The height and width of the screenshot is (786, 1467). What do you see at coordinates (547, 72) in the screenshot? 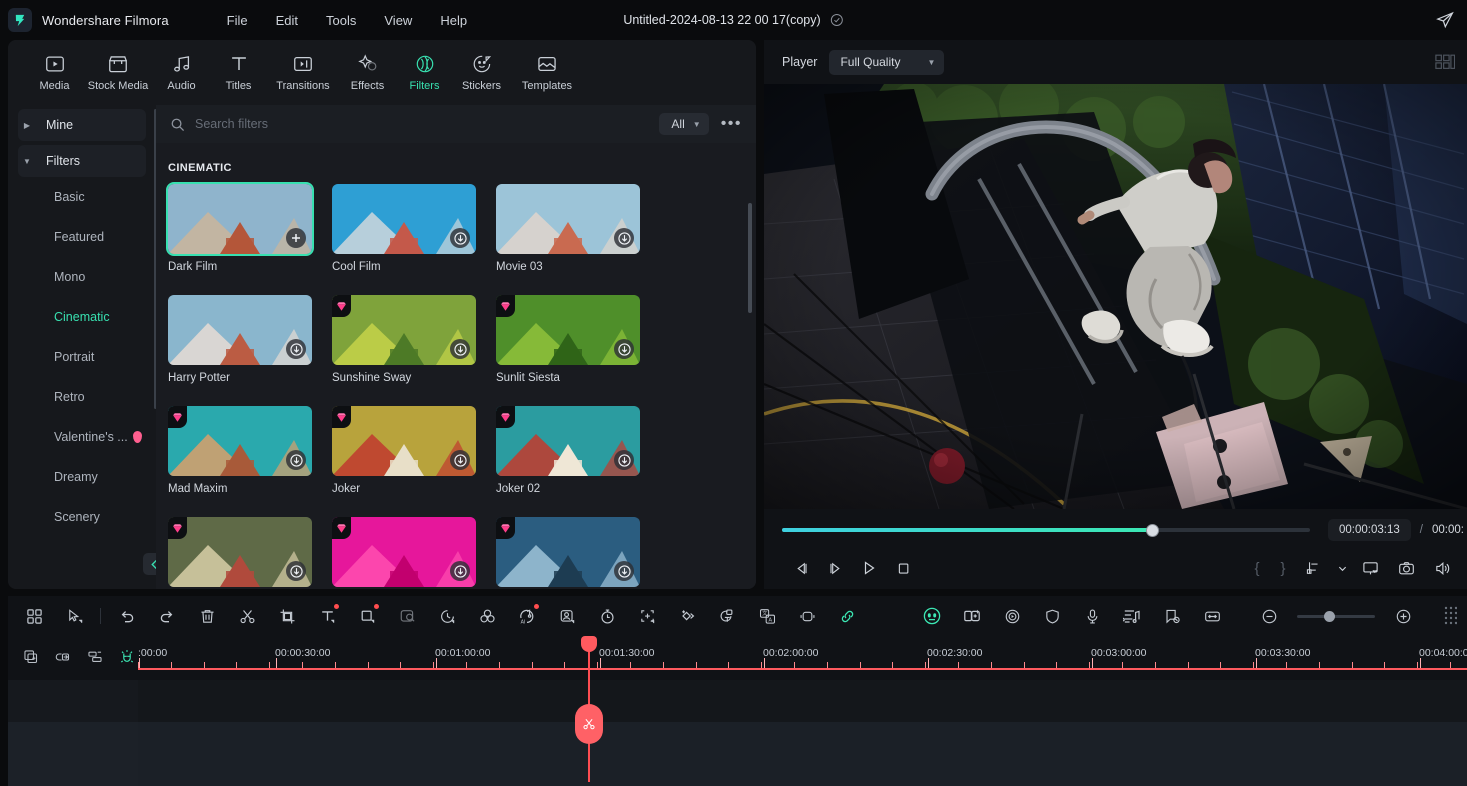
I see `ribbon-tab-templates: Templates` at bounding box center [547, 72].